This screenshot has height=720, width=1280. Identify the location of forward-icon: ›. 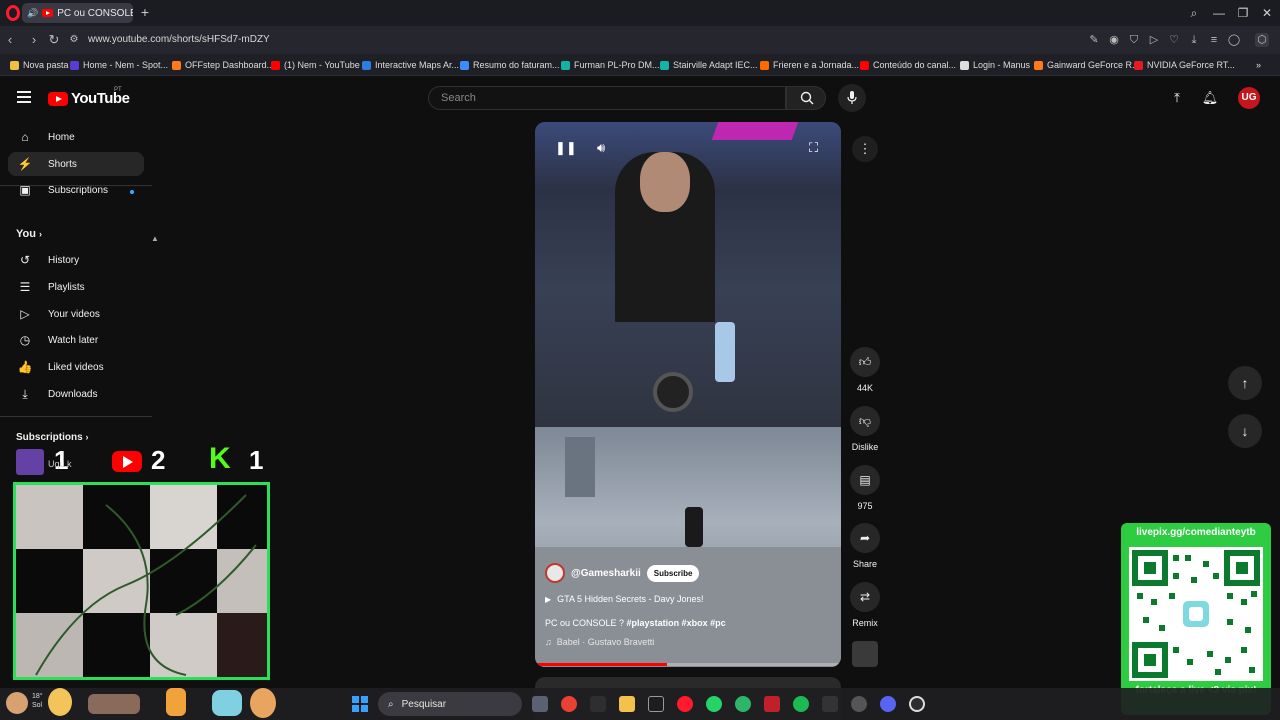
(34, 40).